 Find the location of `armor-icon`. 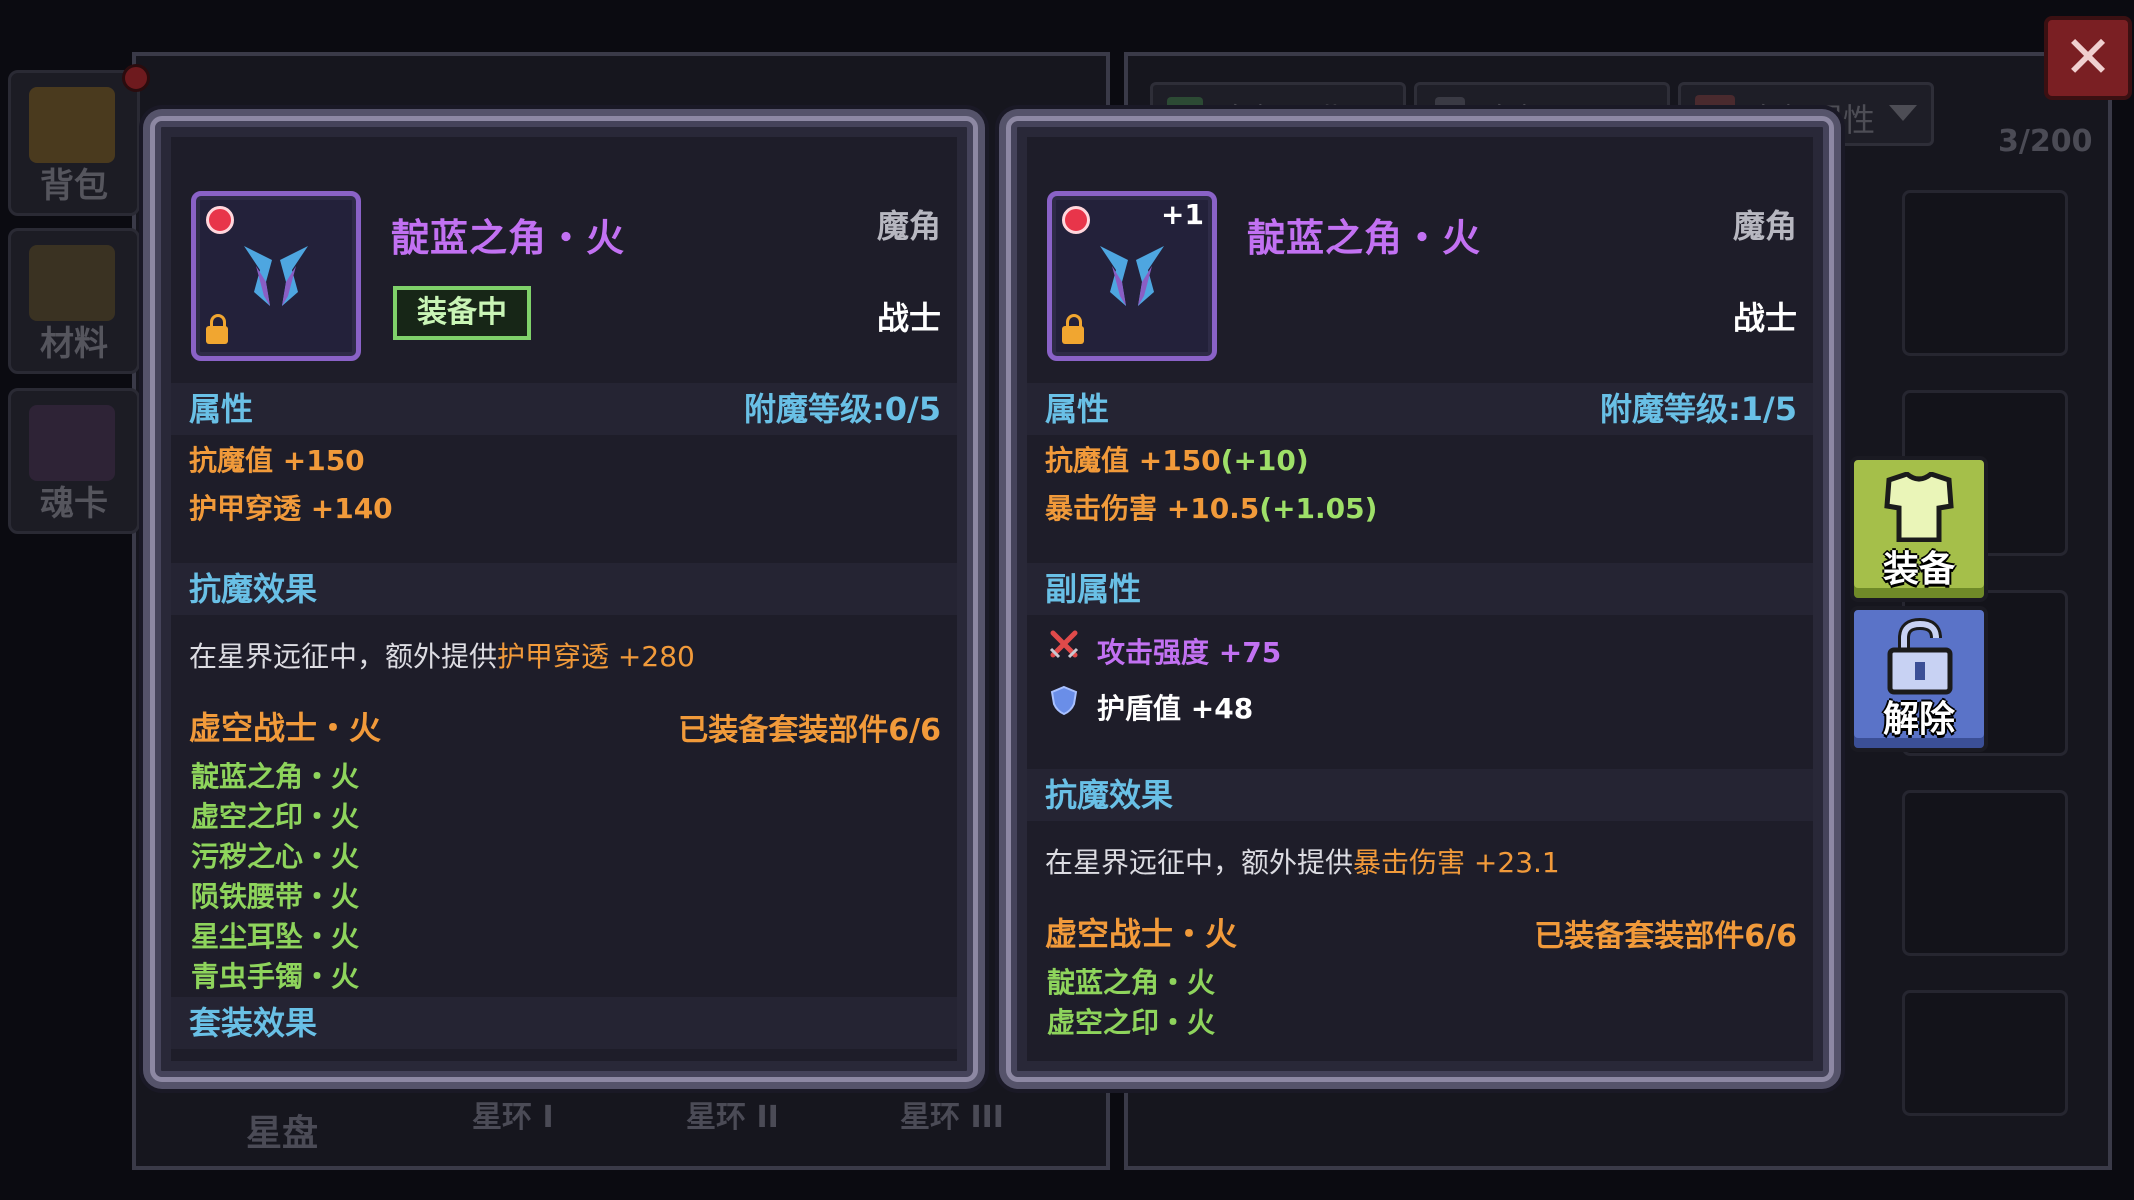

armor-icon is located at coordinates (1919, 507).